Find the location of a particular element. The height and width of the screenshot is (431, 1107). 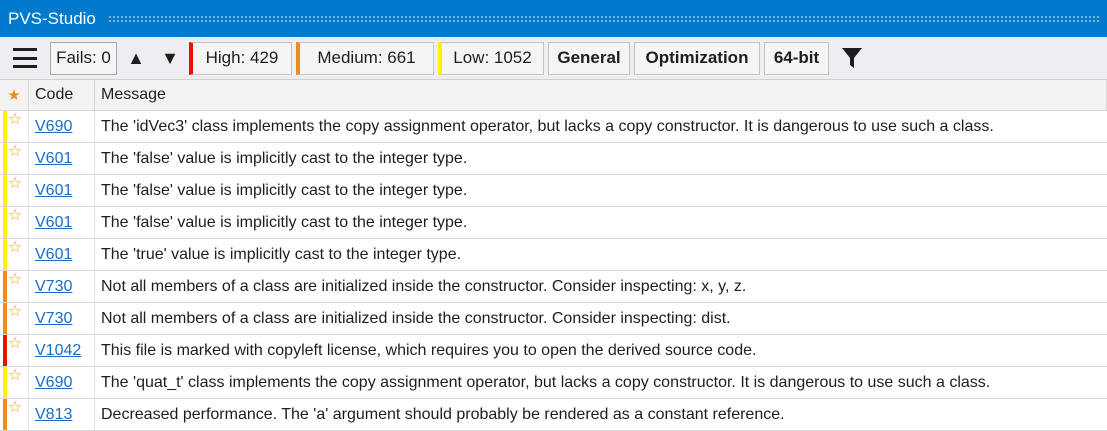

filter-button is located at coordinates (852, 58).